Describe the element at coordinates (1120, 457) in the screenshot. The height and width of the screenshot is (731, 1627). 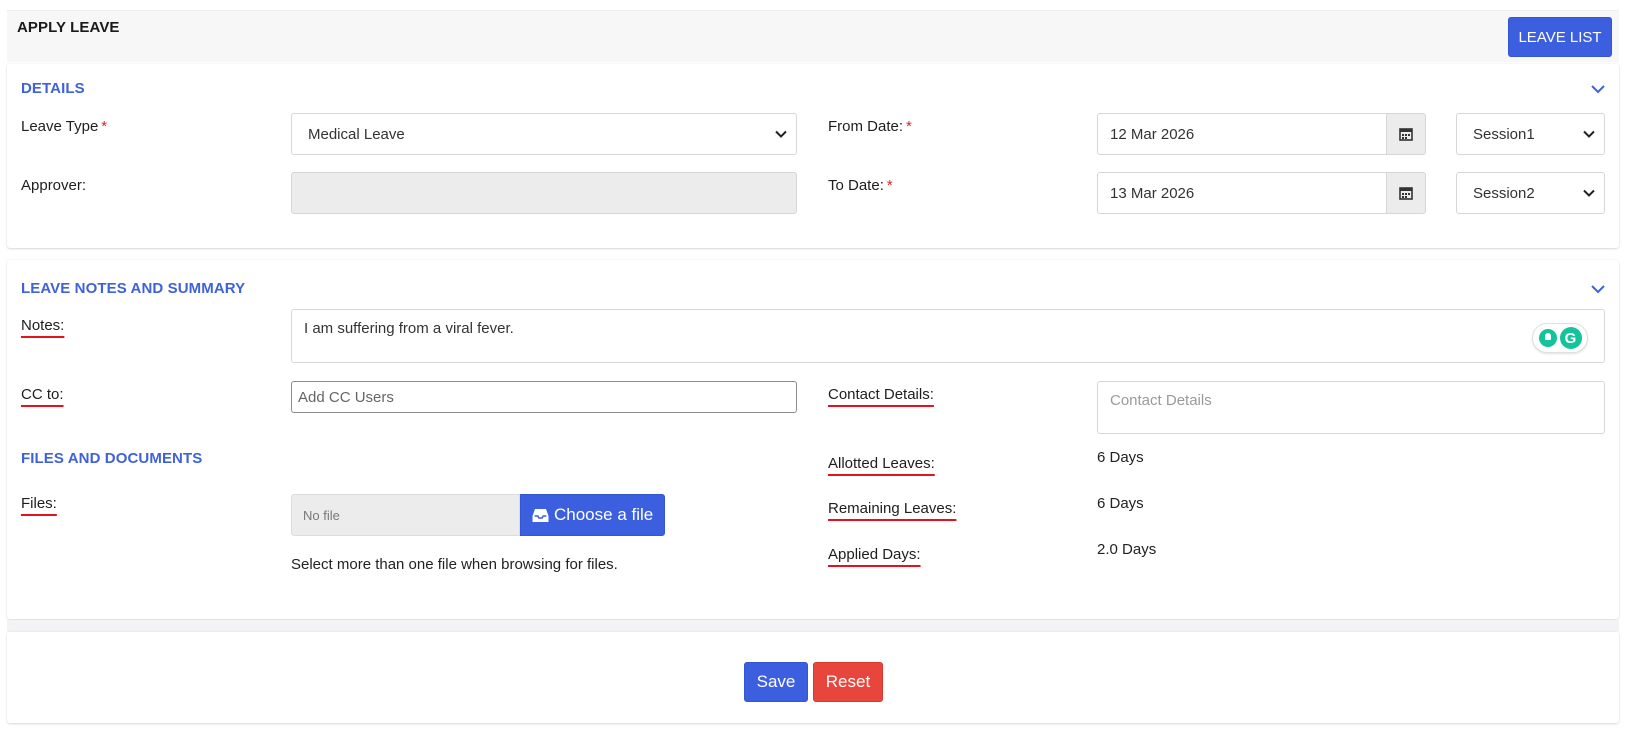
I see `allotted-leaves-value: 6 Days` at that location.